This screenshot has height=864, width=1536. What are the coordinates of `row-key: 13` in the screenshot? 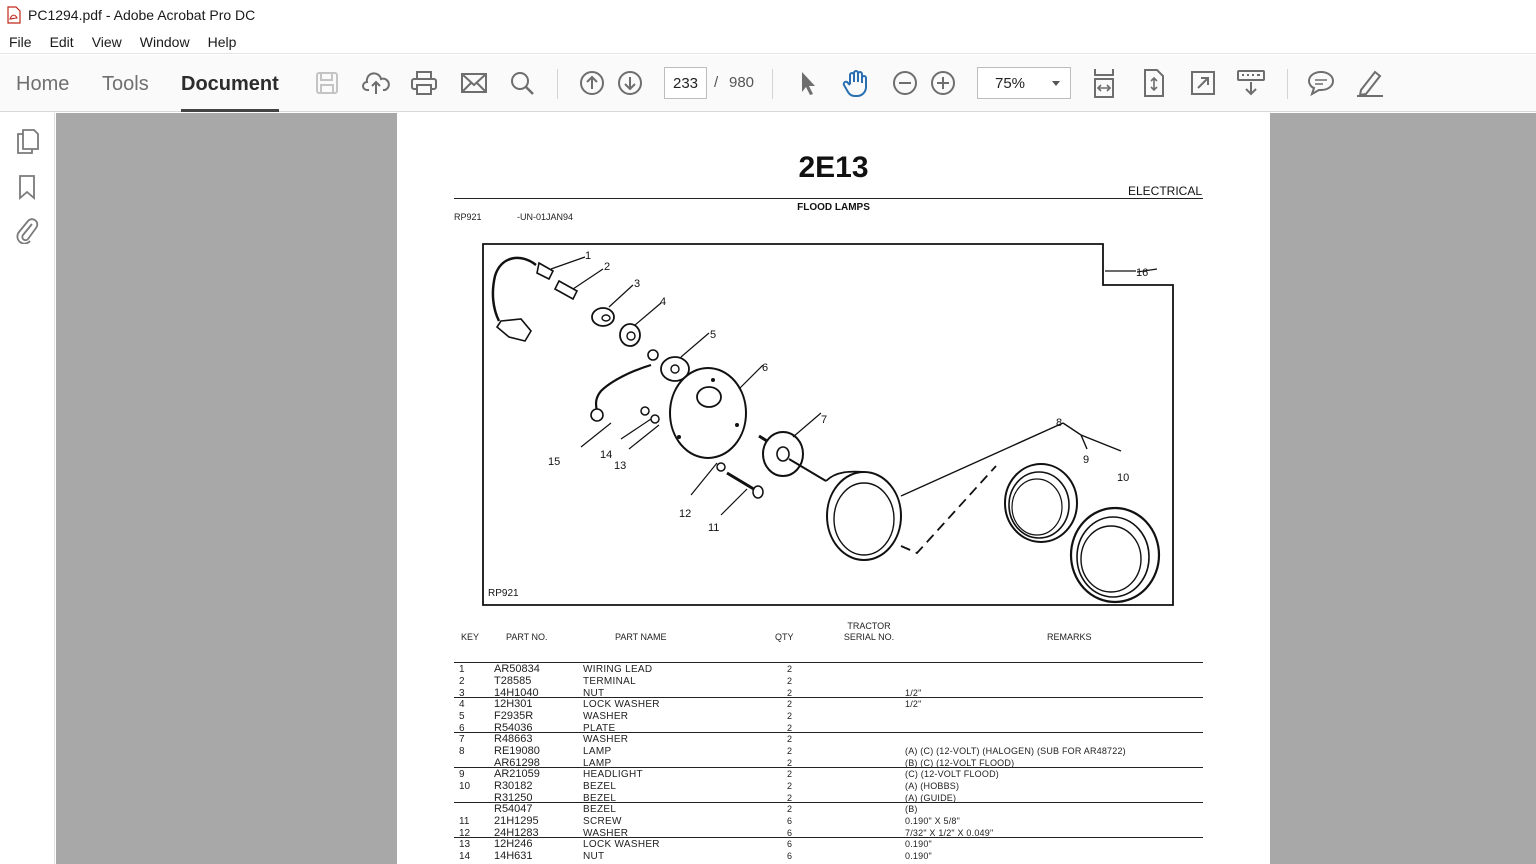 It's located at (465, 844).